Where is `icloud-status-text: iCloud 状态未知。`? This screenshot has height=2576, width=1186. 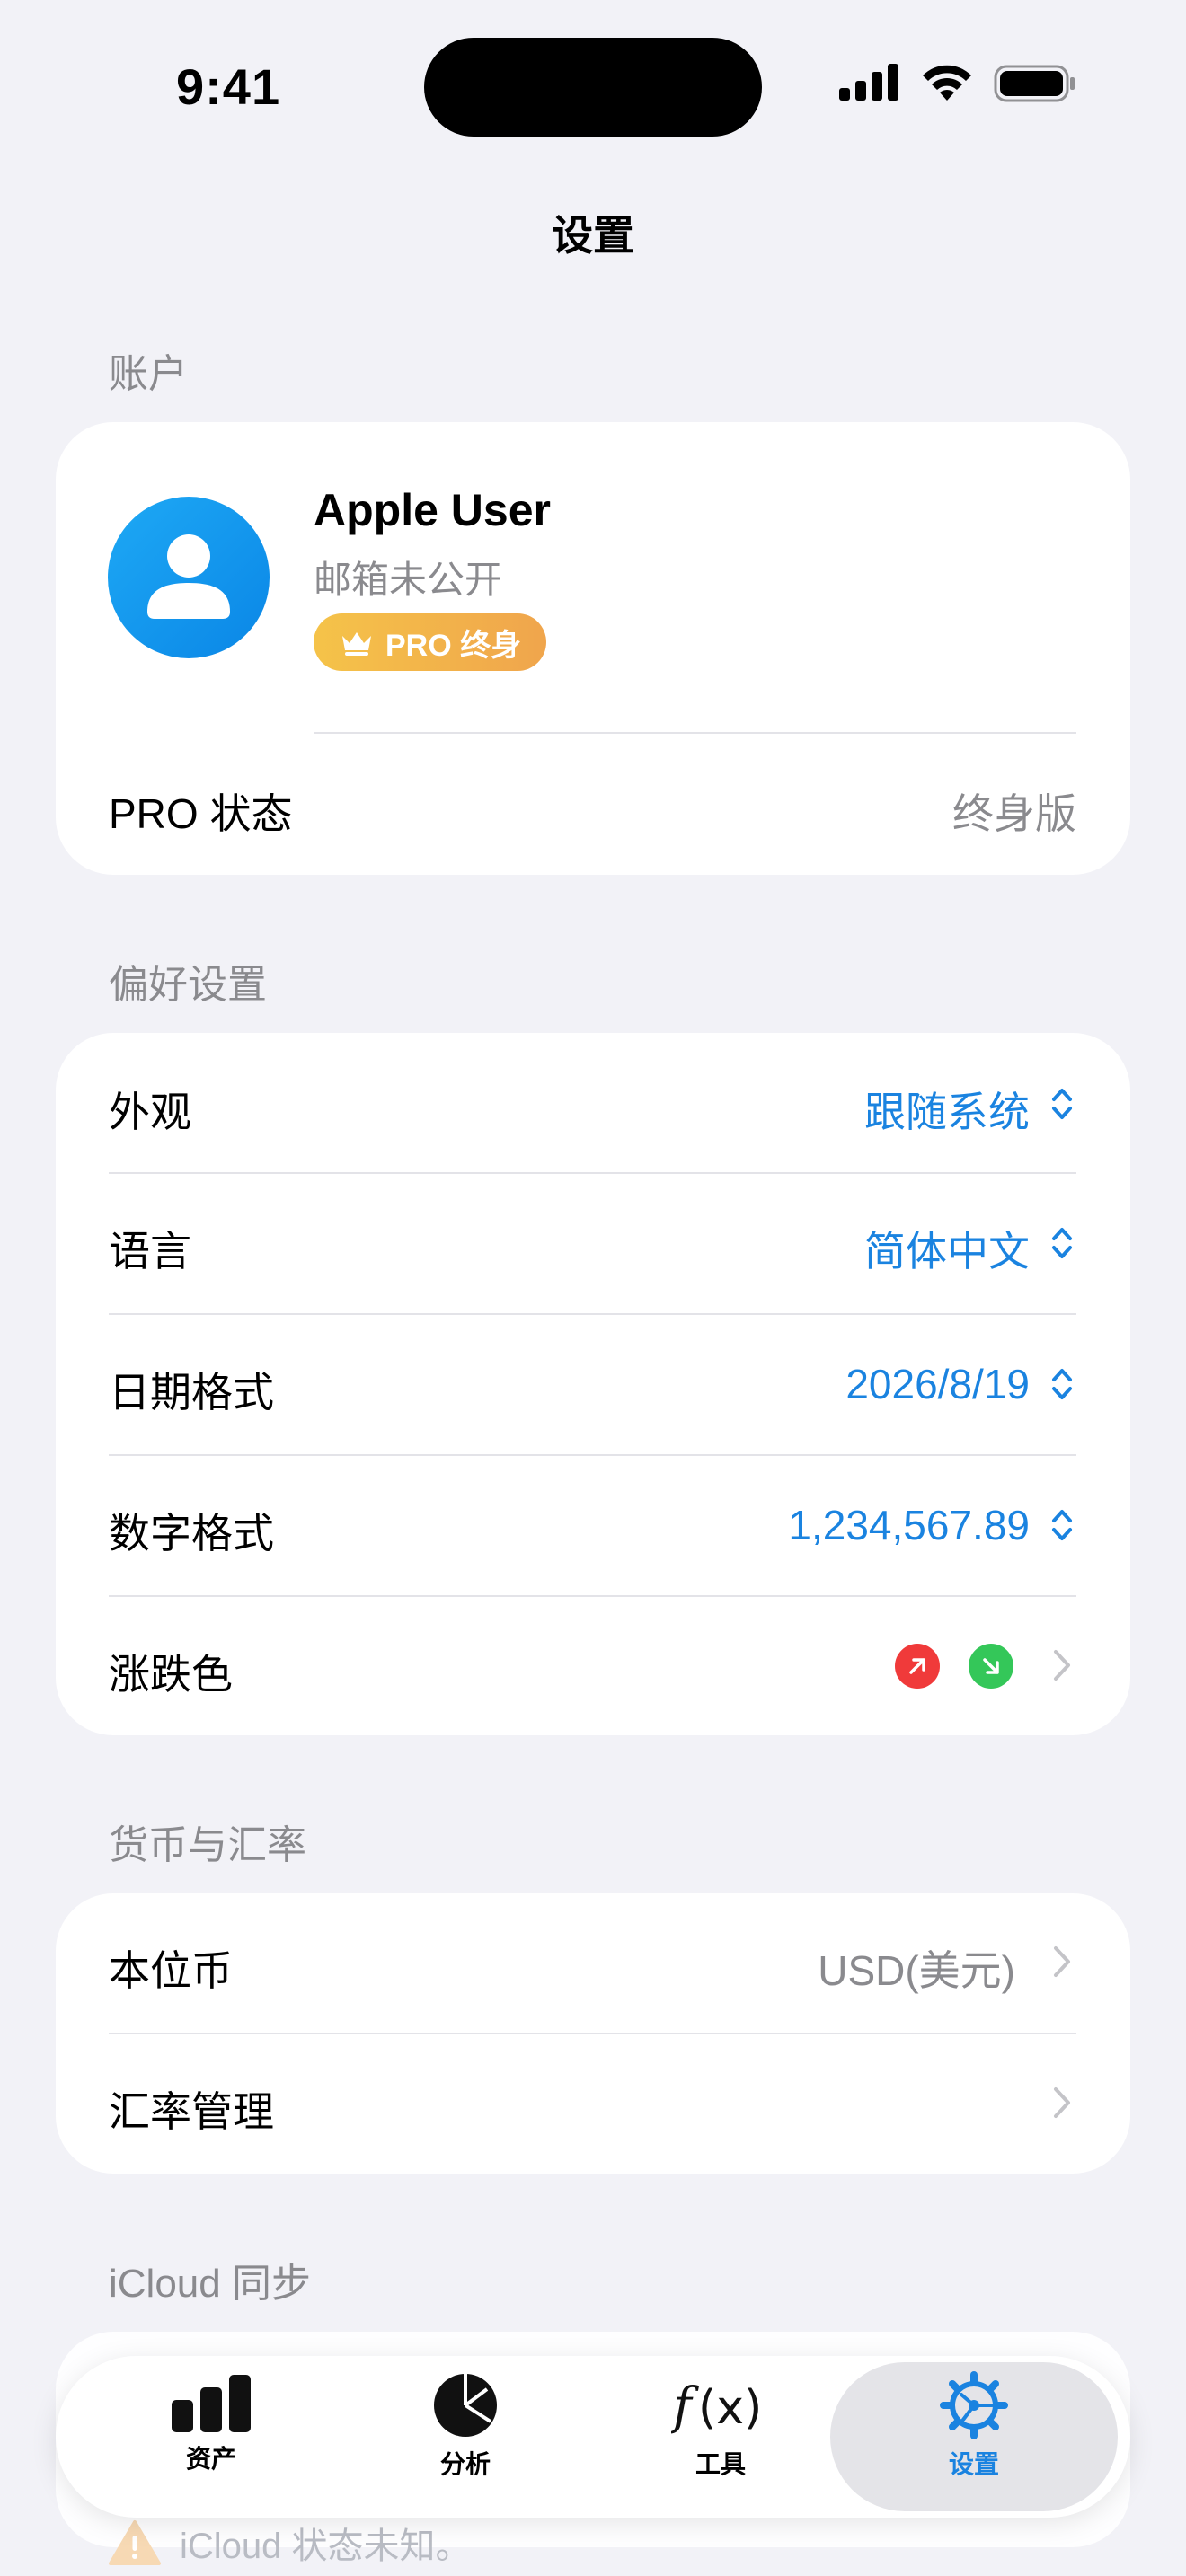
icloud-status-text: iCloud 状态未知。 is located at coordinates (326, 2546).